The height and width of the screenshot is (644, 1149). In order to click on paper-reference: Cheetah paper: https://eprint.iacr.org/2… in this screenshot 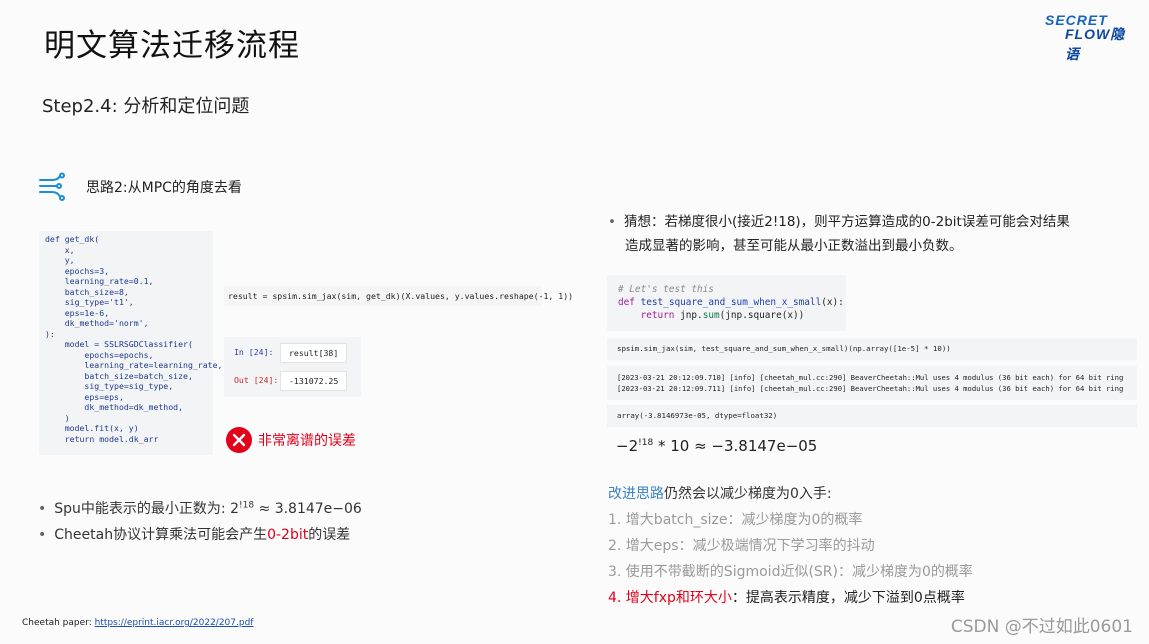, I will do `click(137, 623)`.